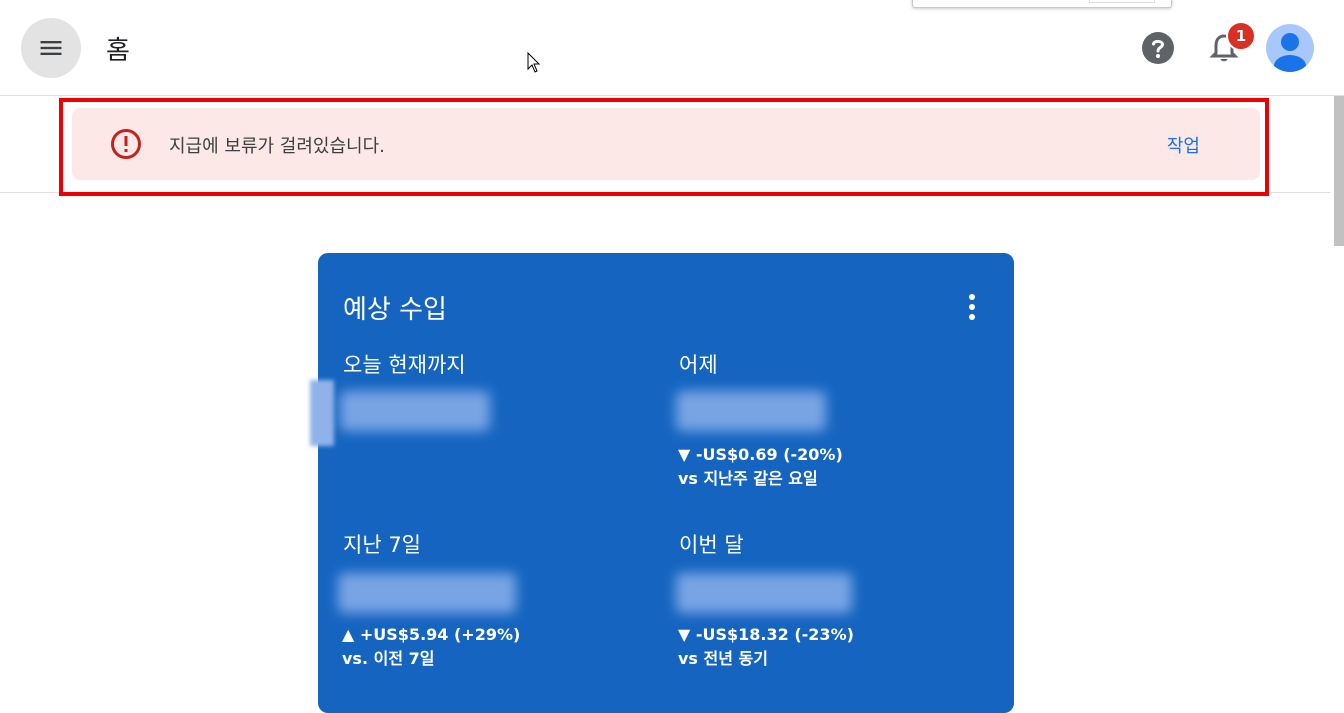 Image resolution: width=1344 pixels, height=713 pixels. Describe the element at coordinates (415, 411) in the screenshot. I see `metric-value-today-redacted` at that location.